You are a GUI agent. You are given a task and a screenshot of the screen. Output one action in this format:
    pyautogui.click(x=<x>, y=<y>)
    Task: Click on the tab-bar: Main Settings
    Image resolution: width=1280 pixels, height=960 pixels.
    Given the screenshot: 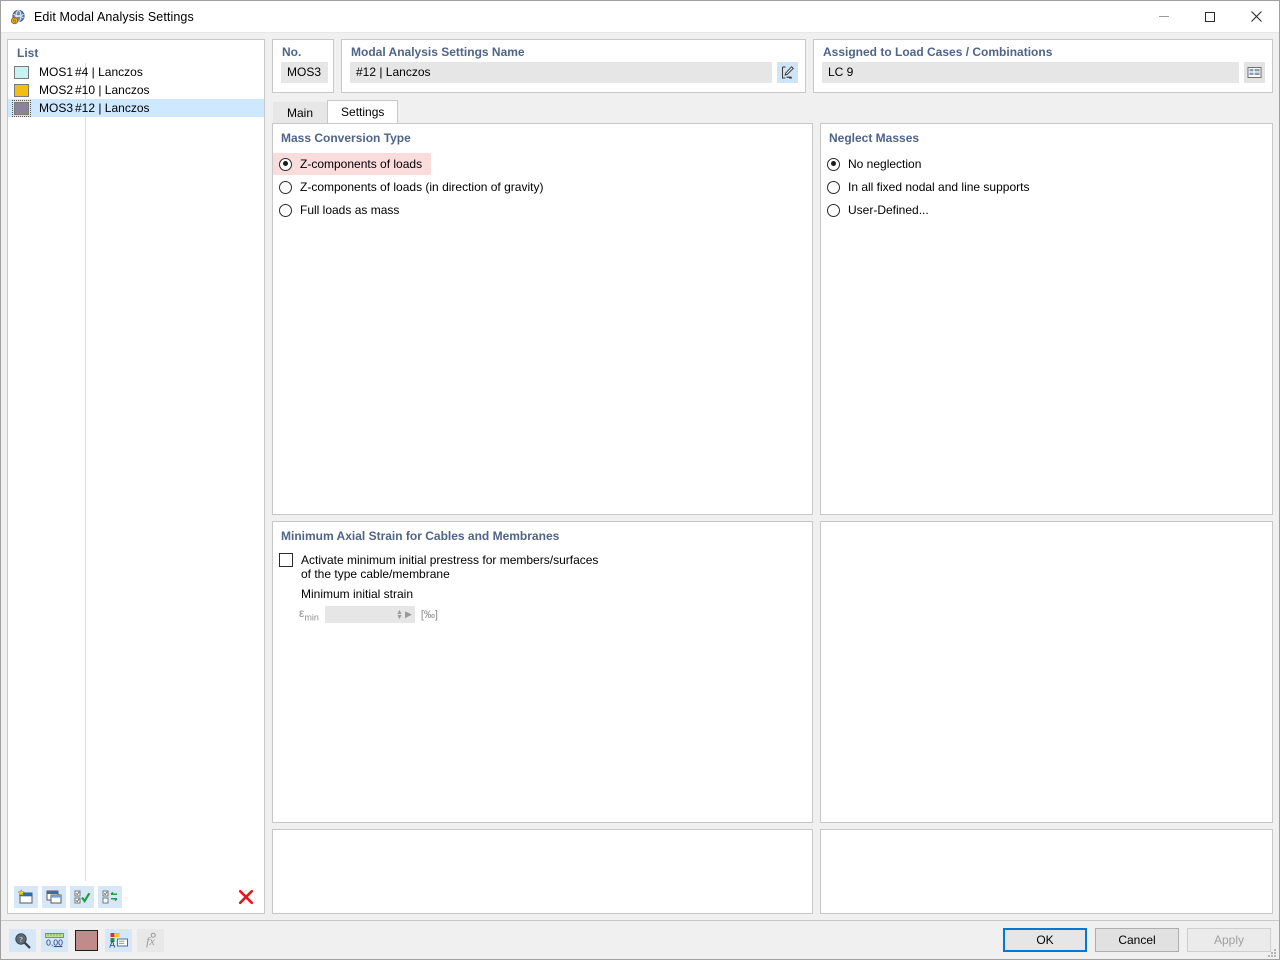 What is the action you would take?
    pyautogui.click(x=772, y=111)
    